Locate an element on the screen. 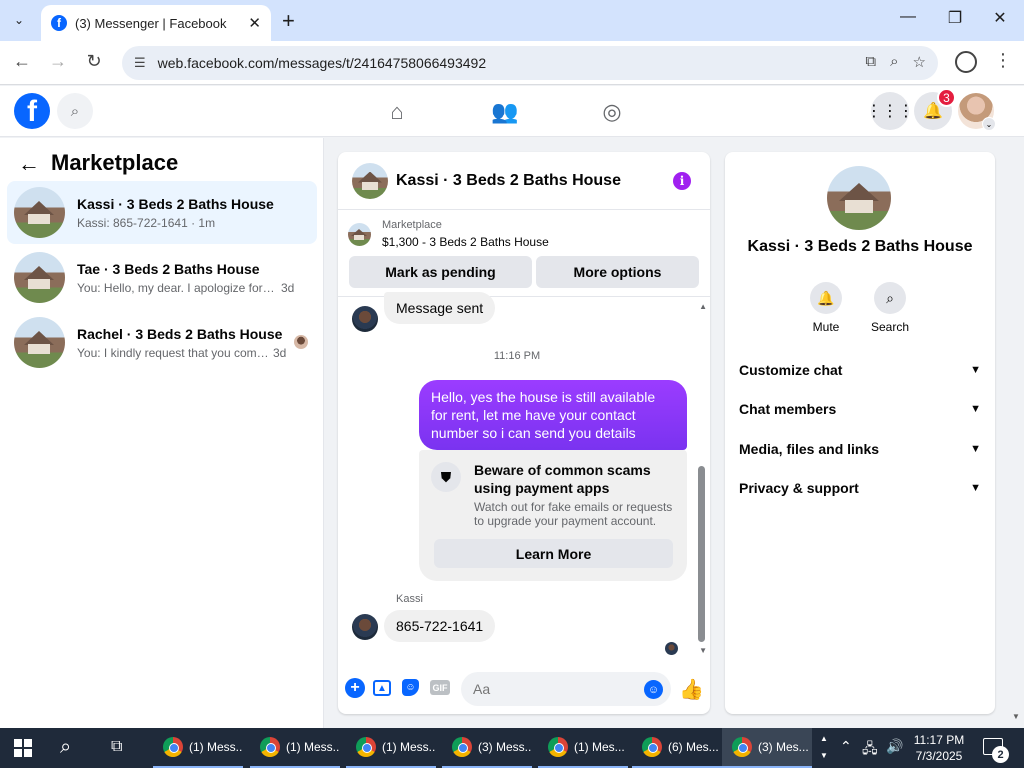 The width and height of the screenshot is (1024, 768). chat-title: Kassi · 3 Beds 2 Baths House is located at coordinates (508, 181).